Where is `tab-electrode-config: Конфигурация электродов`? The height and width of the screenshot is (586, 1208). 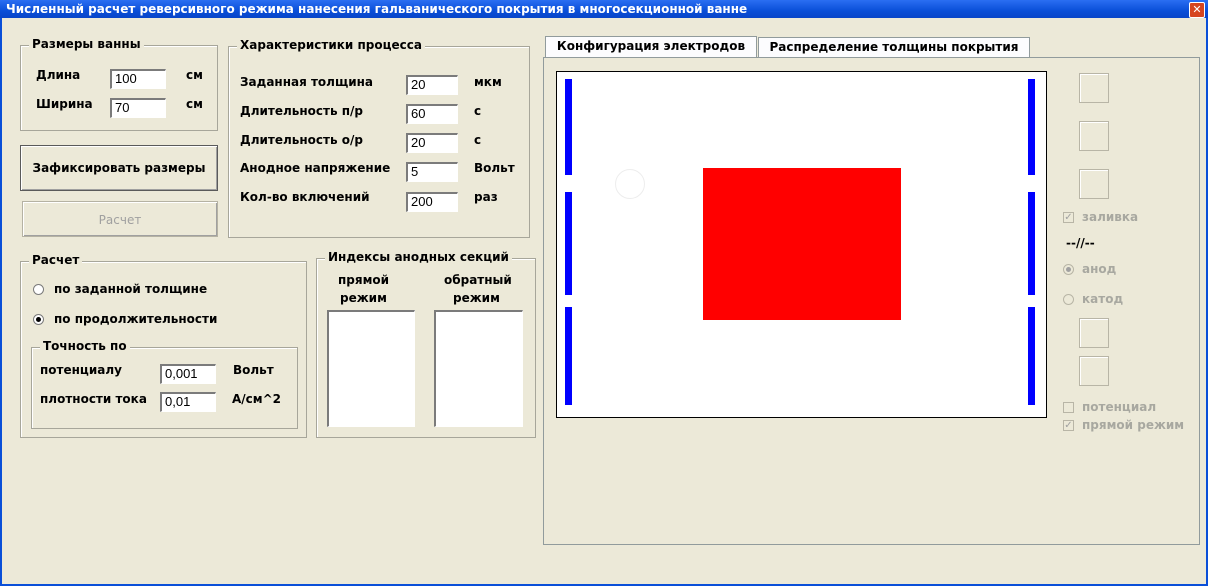 tab-electrode-config: Конфигурация электродов is located at coordinates (651, 47).